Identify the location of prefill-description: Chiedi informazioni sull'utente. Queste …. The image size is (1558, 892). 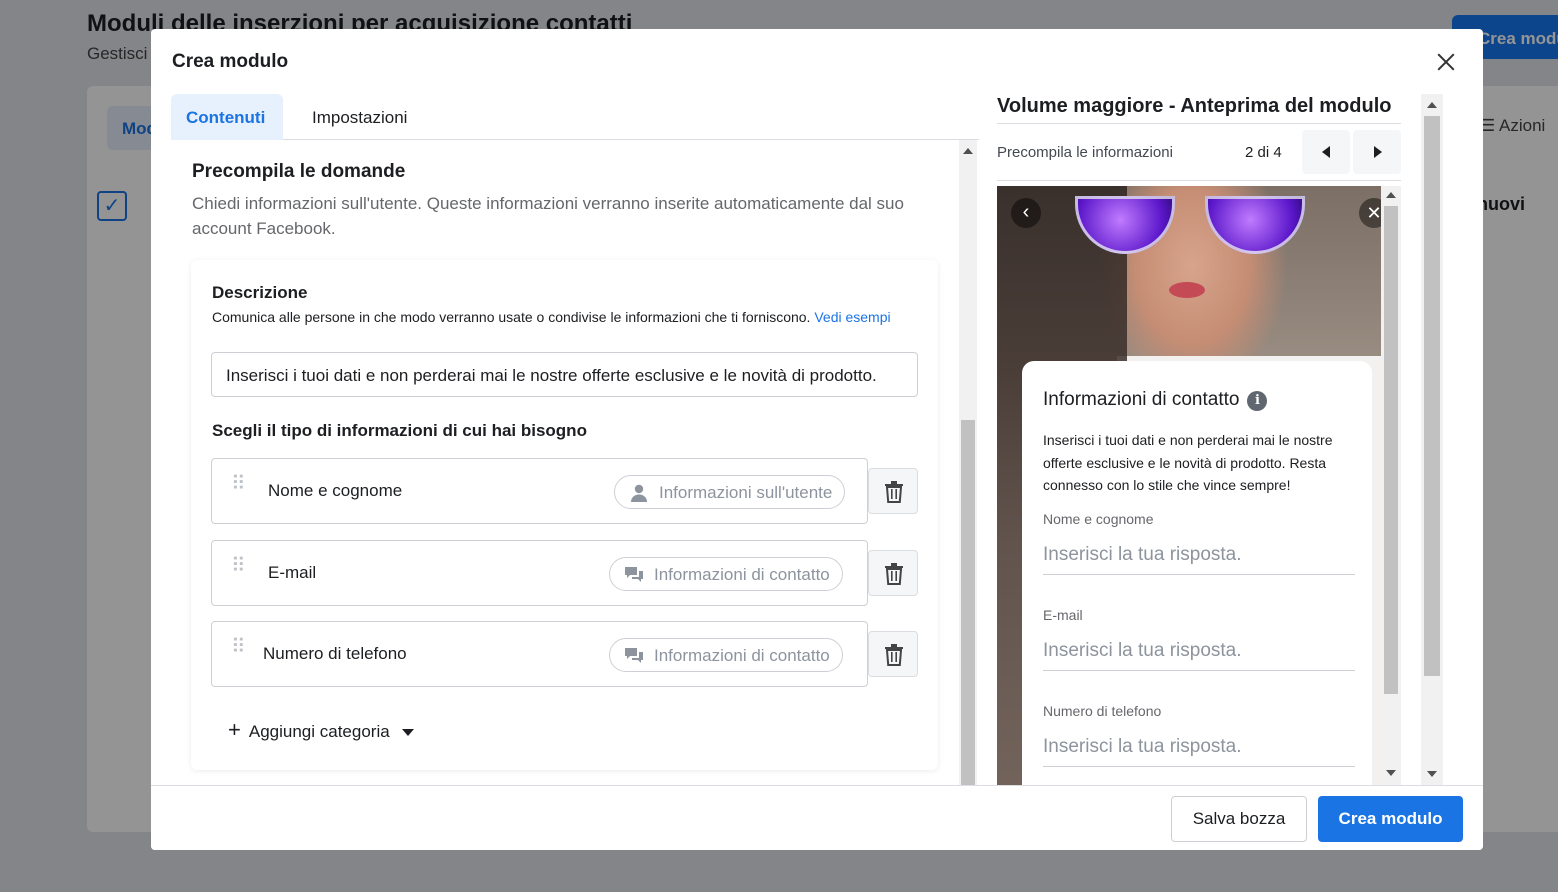
(548, 216).